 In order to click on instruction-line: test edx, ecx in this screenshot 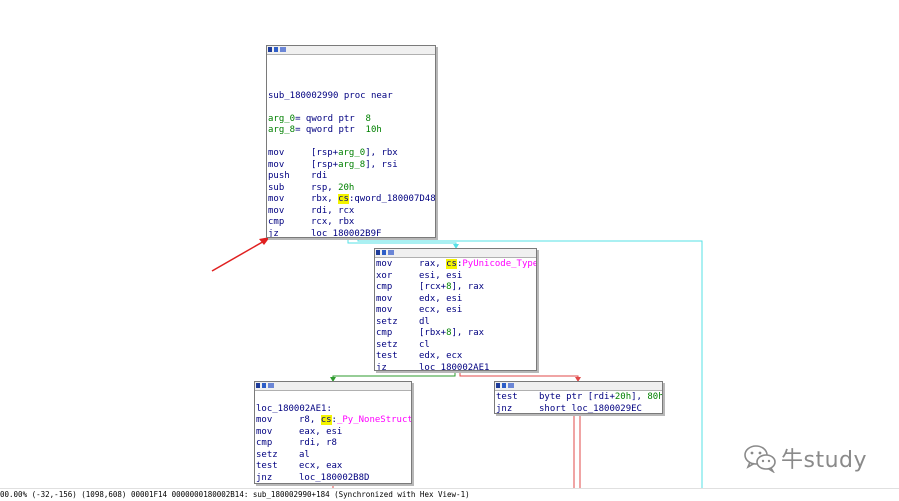, I will do `click(456, 357)`.